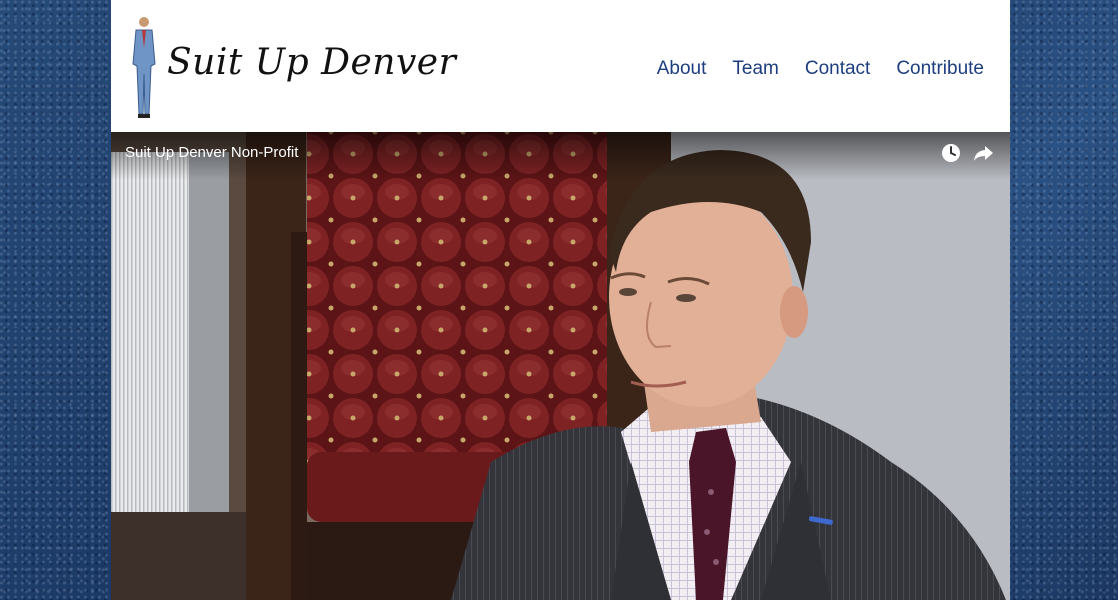 The width and height of the screenshot is (1118, 600). What do you see at coordinates (211, 152) in the screenshot?
I see `video-title: Suit Up Denver Non-Profit` at bounding box center [211, 152].